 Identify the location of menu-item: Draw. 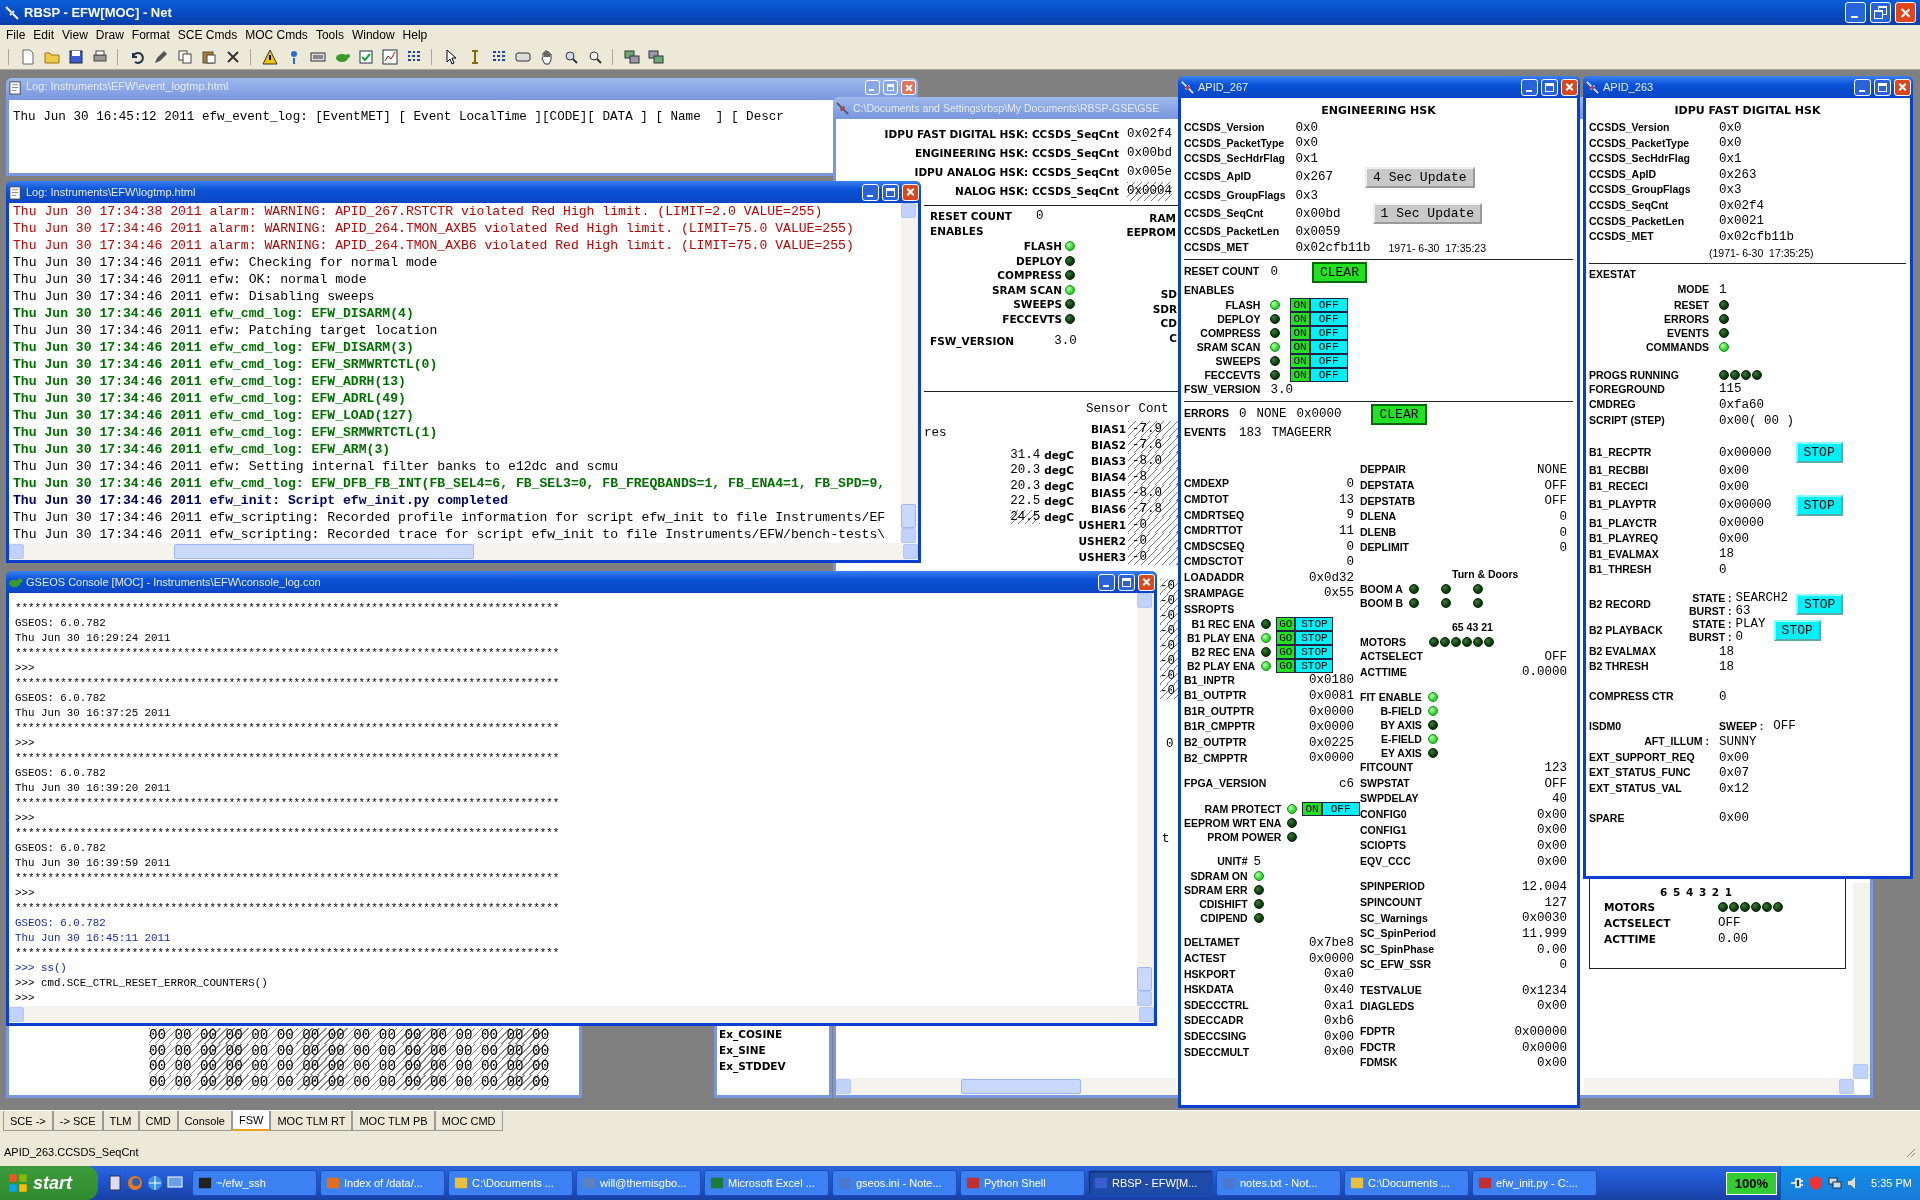
(109, 35).